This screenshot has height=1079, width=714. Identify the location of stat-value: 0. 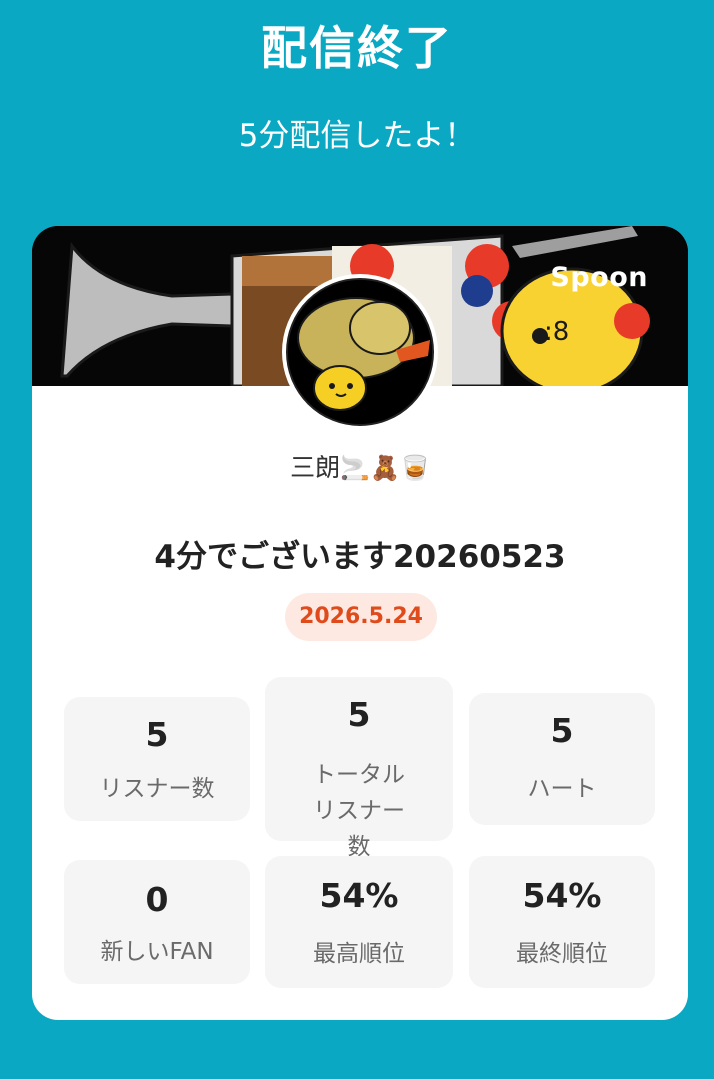
(157, 899).